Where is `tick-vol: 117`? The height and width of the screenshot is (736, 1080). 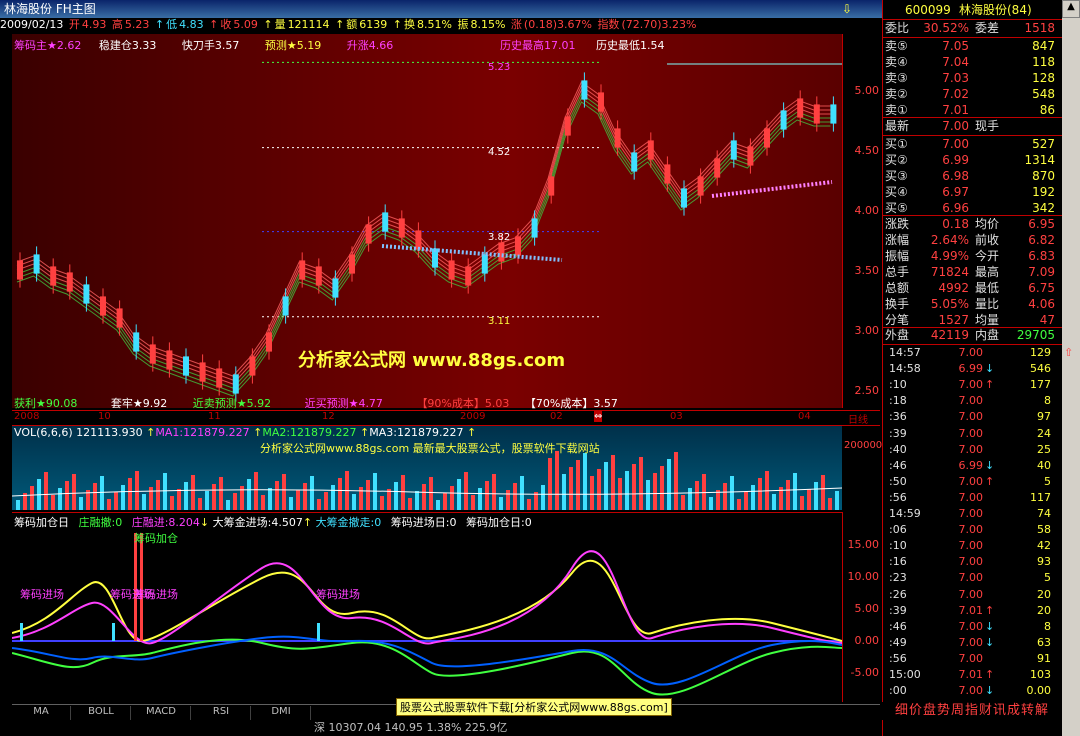 tick-vol: 117 is located at coordinates (1040, 497).